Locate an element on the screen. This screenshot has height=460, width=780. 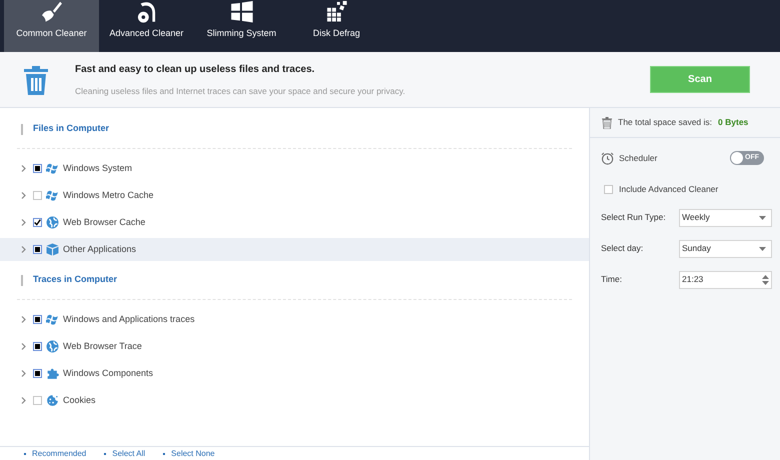
item-label: Other Applications is located at coordinates (99, 249).